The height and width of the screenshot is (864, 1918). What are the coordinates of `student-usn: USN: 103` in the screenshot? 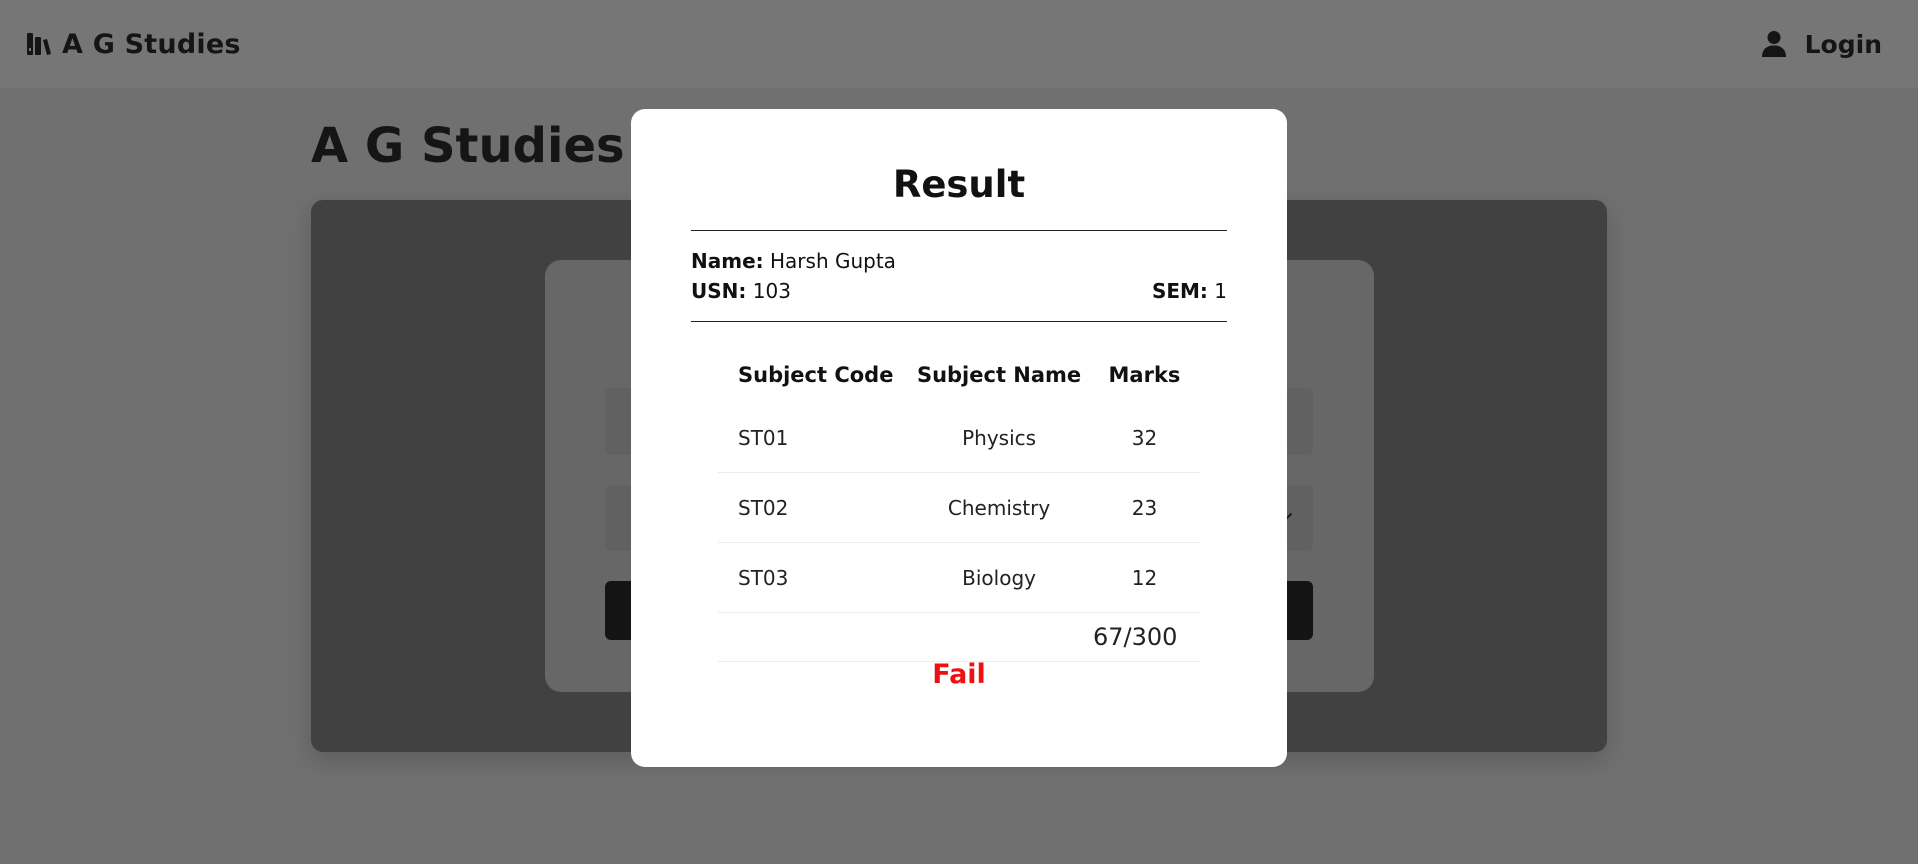 It's located at (741, 291).